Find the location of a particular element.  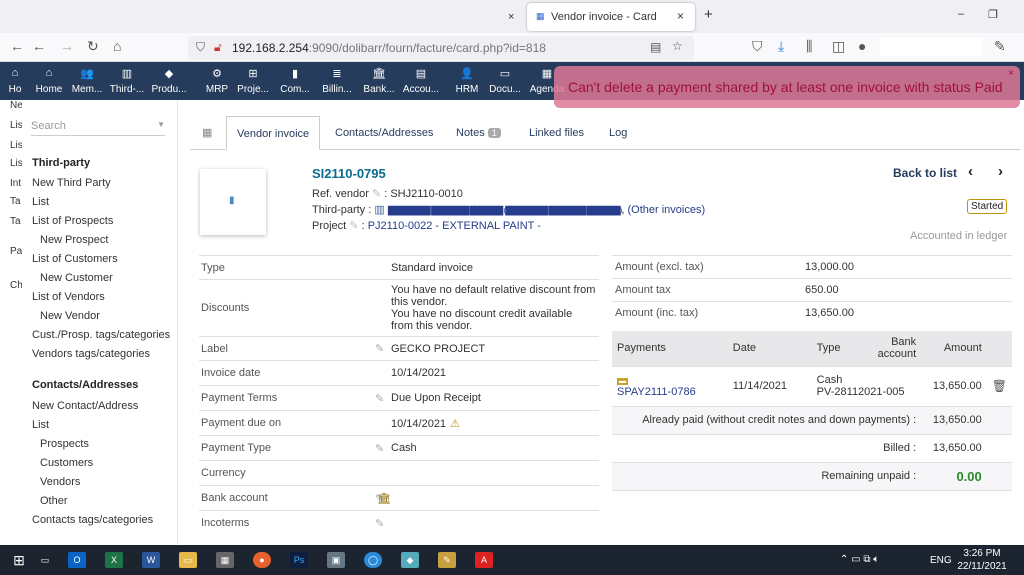

sidebar-item: New Vendor is located at coordinates (70, 316).